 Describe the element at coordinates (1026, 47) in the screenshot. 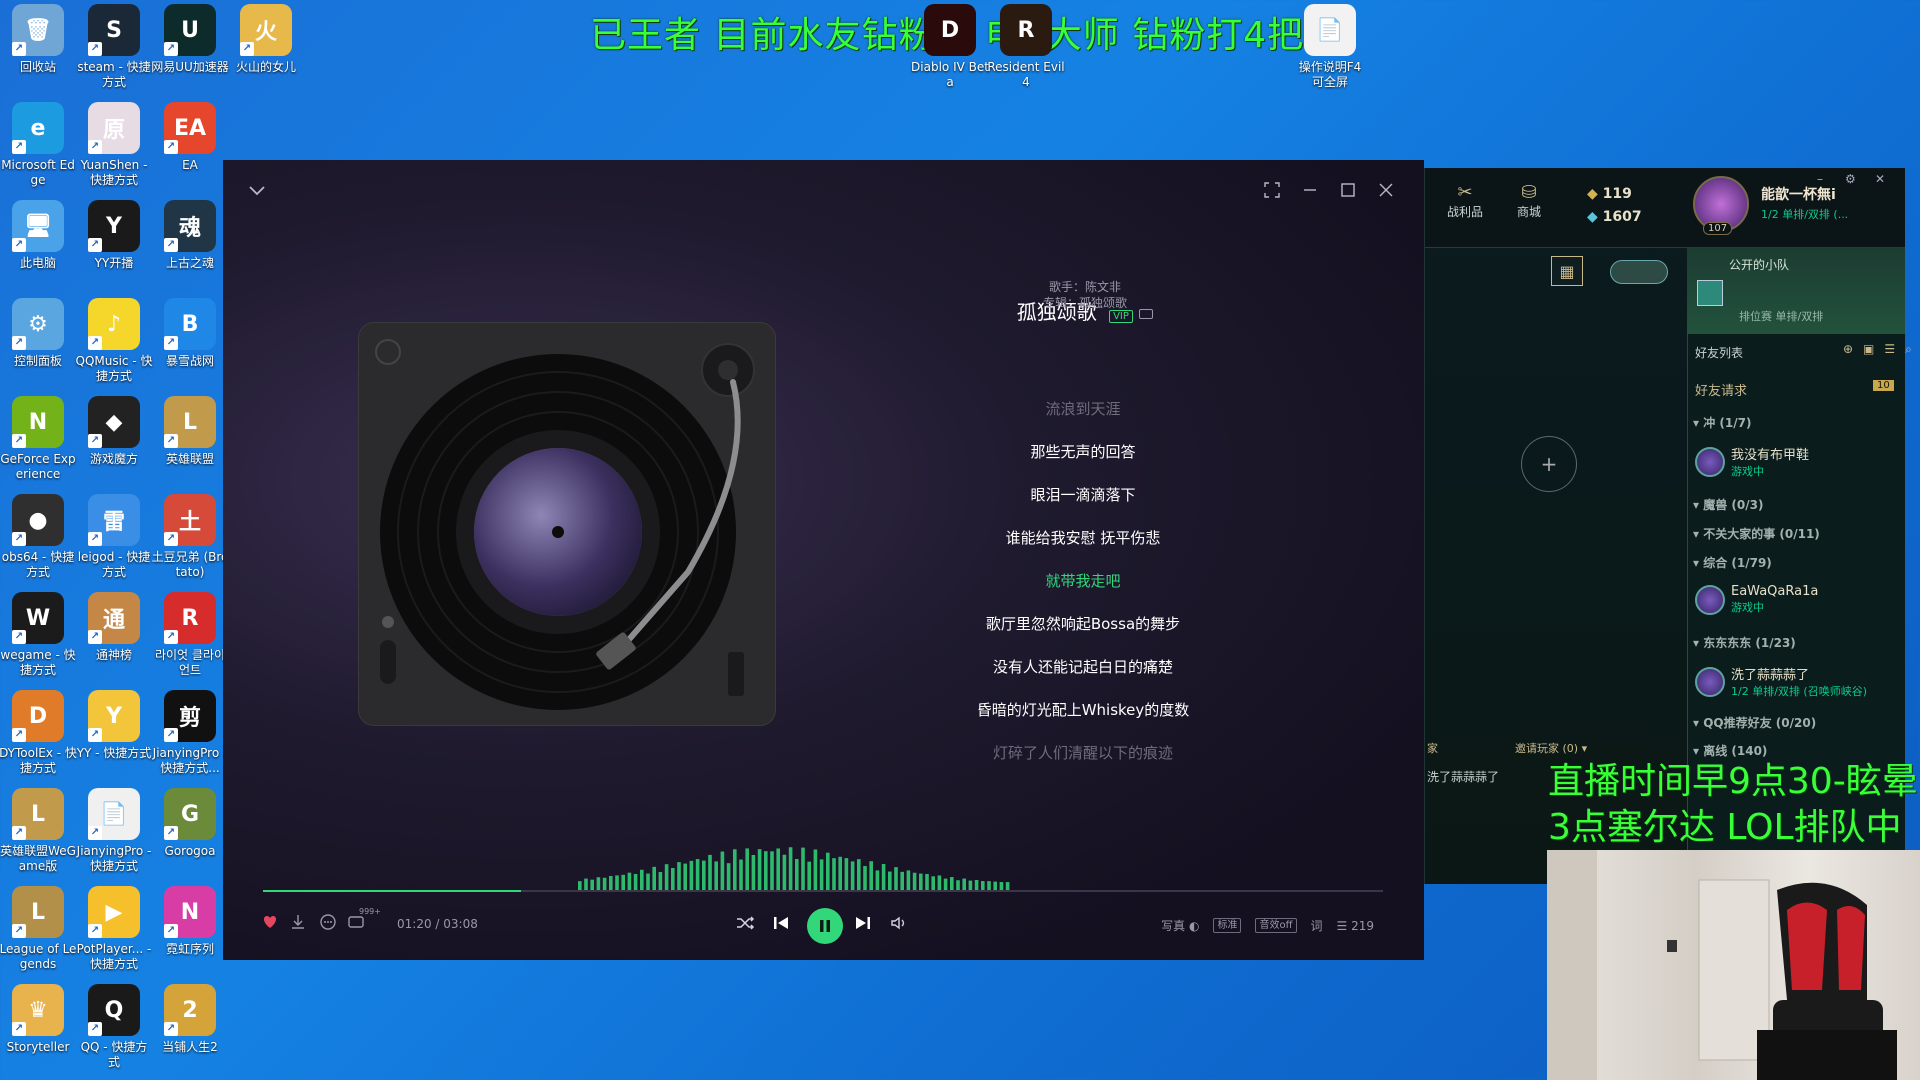

I see `desktop-icon: R Resident Evil 4` at that location.